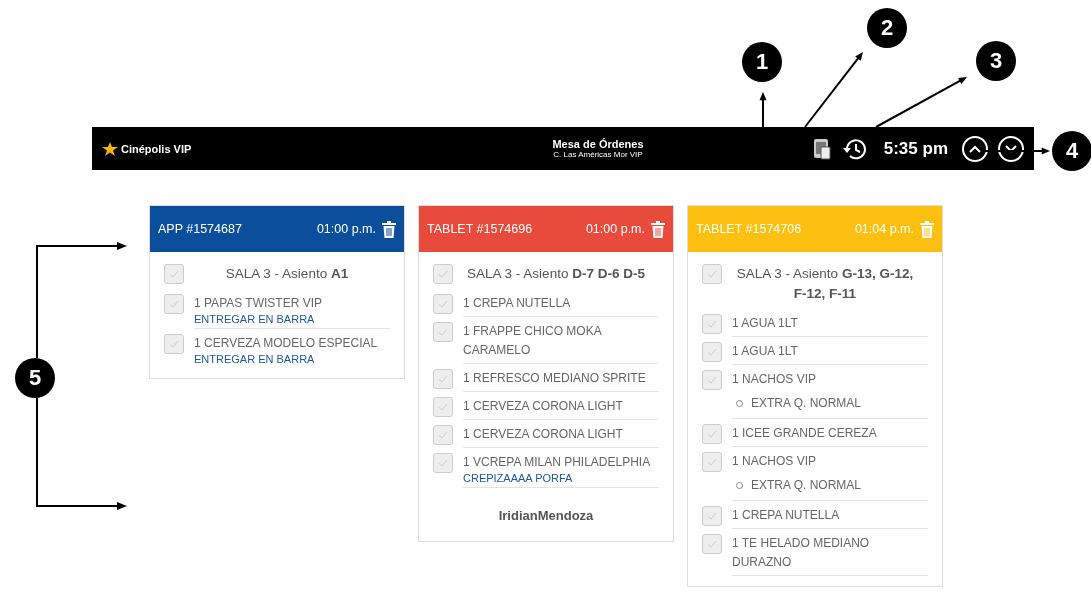  Describe the element at coordinates (762, 62) in the screenshot. I see `callout-badge: 1` at that location.